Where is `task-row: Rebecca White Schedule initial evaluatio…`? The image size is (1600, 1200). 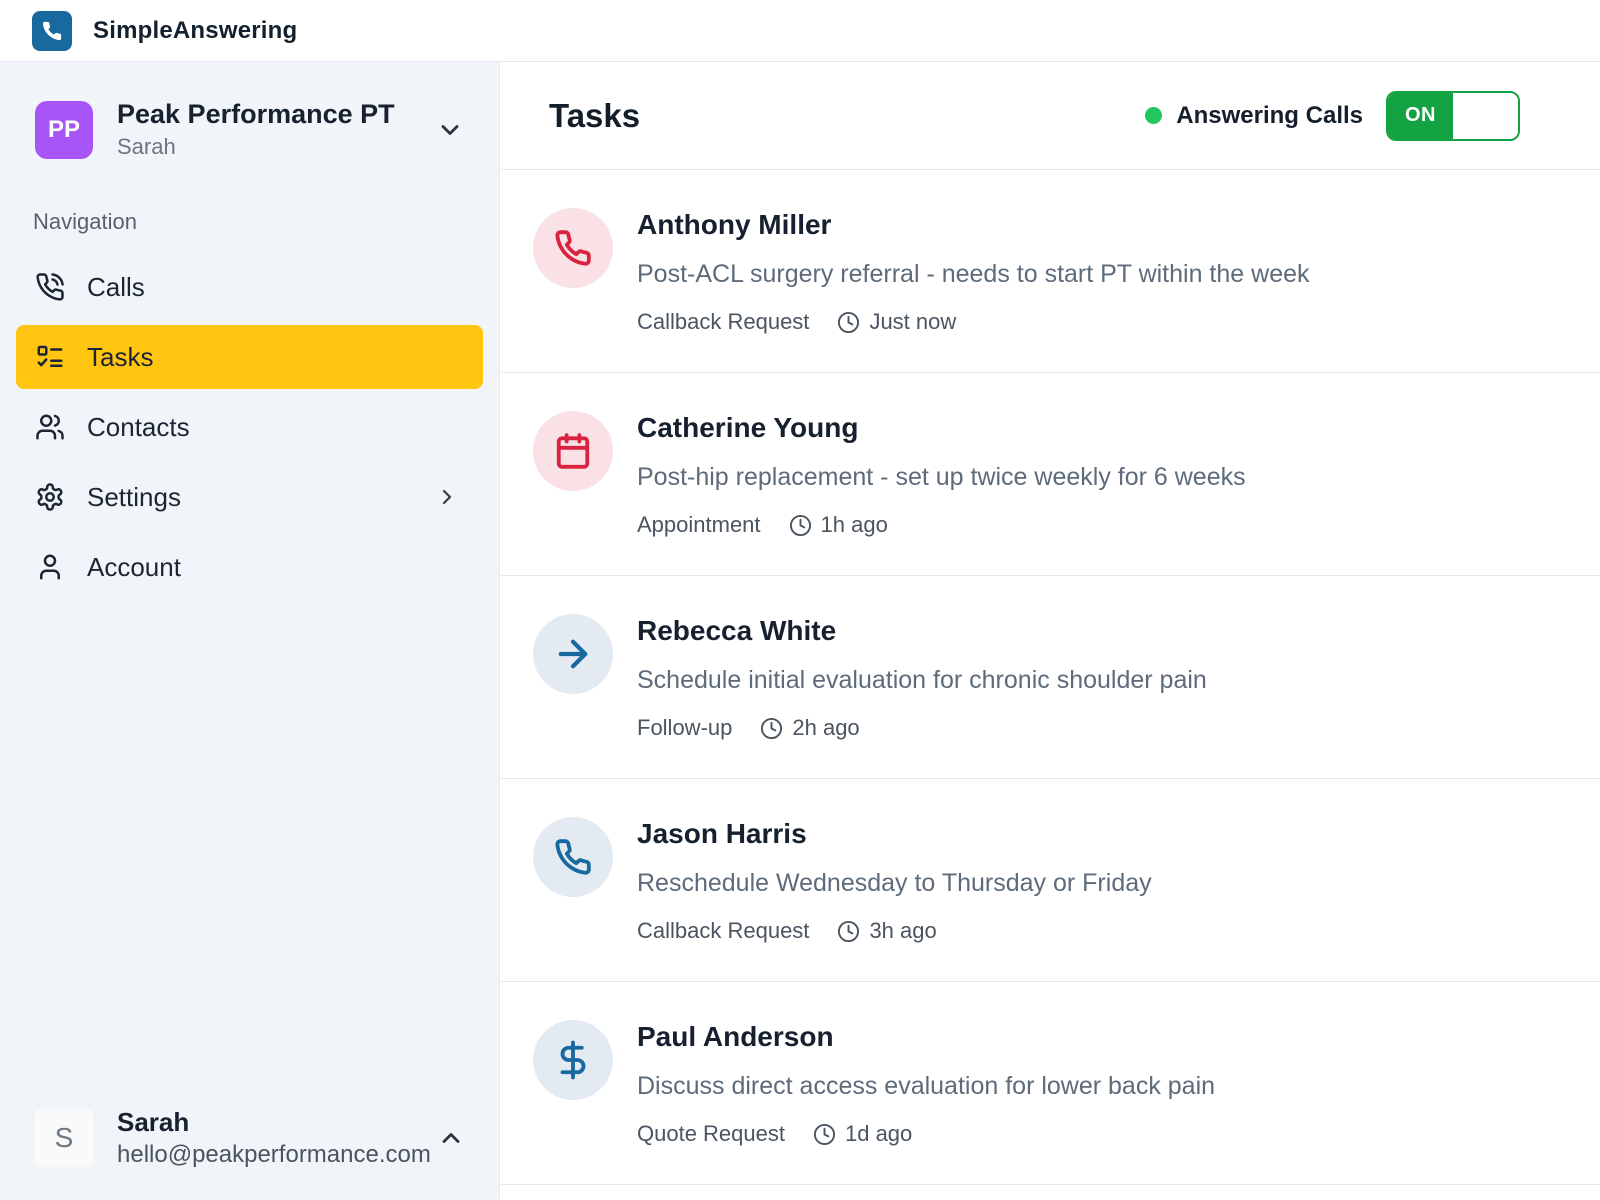
task-row: Rebecca White Schedule initial evaluatio… is located at coordinates (1050, 677).